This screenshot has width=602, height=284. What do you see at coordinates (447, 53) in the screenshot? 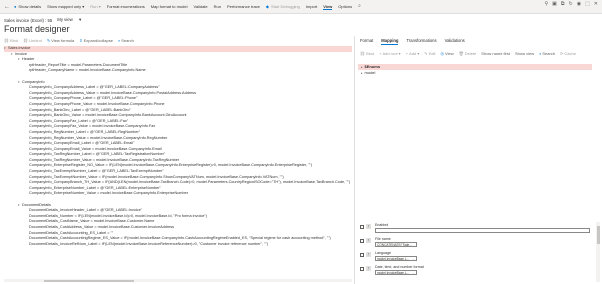
I see `view-button: ◎View` at bounding box center [447, 53].